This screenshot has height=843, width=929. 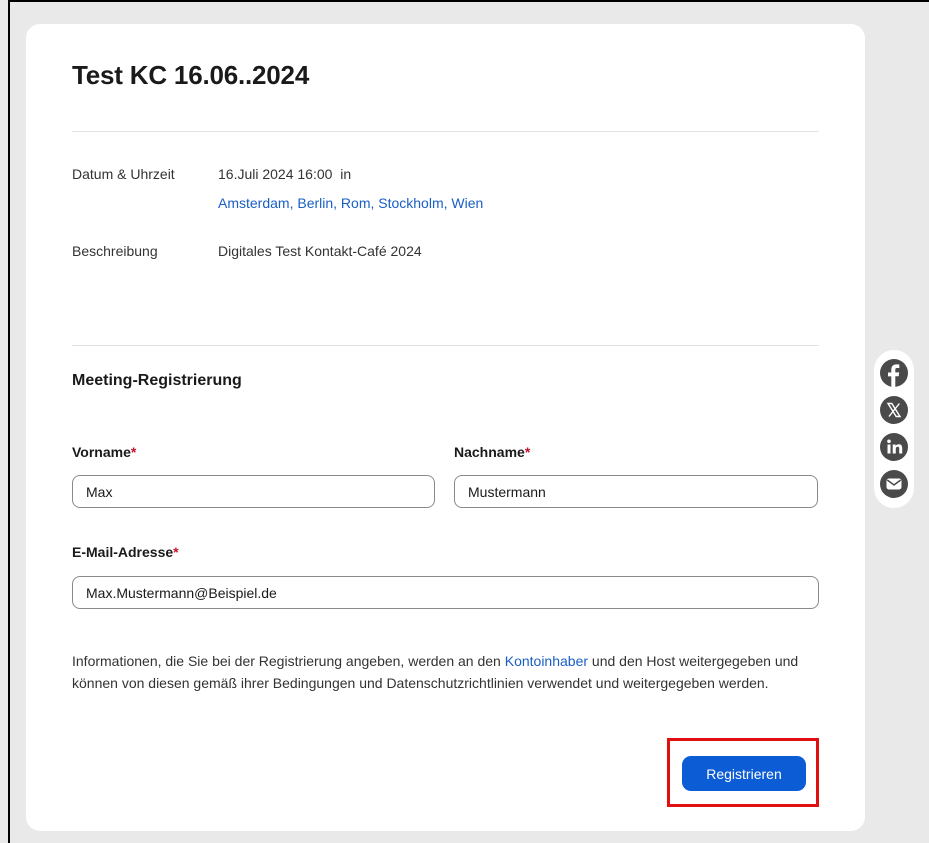 I want to click on registration-section-title: Meeting-Registrierung, so click(x=157, y=380).